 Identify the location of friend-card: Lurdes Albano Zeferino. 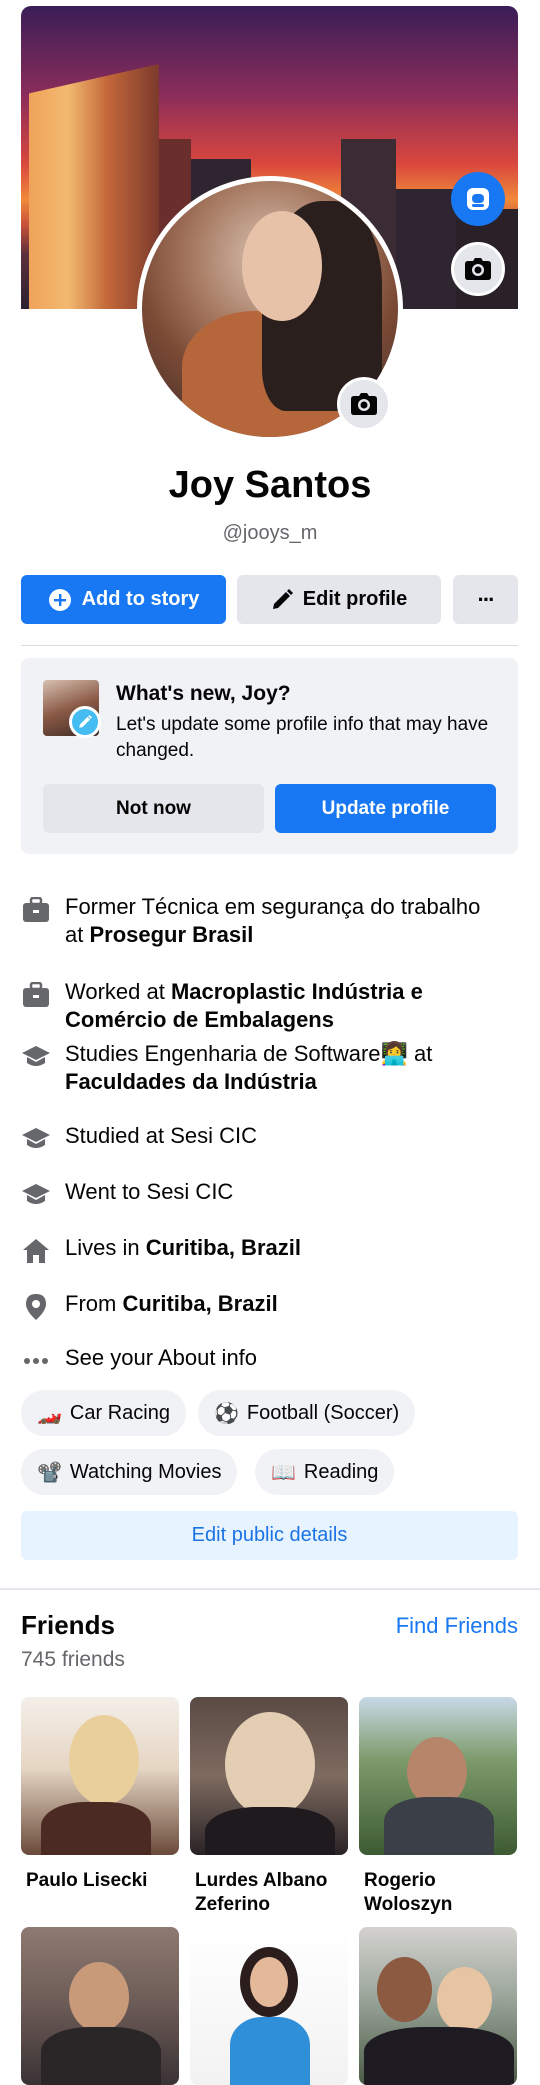
(269, 1807).